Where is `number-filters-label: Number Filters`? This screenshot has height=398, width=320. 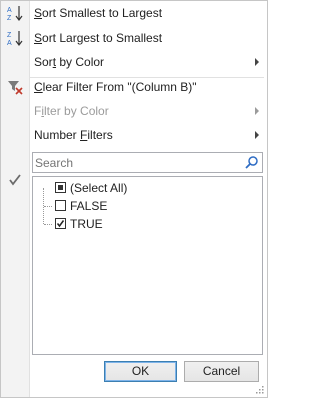 number-filters-label: Number Filters is located at coordinates (73, 135).